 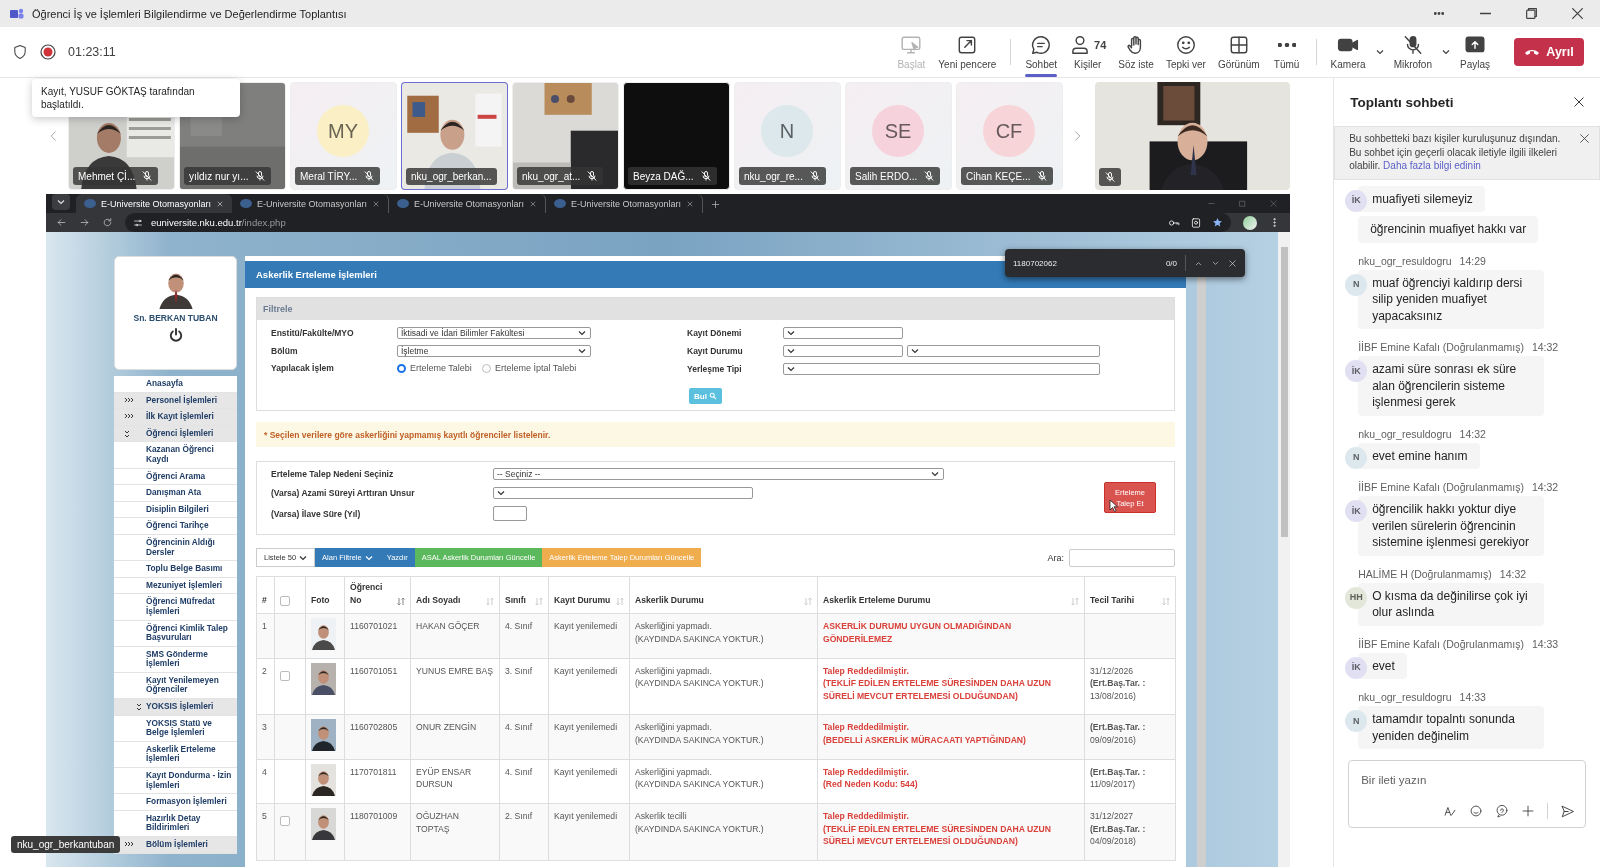 What do you see at coordinates (175, 318) in the screenshot?
I see `user-name: Sn. BERKAN TUBAN` at bounding box center [175, 318].